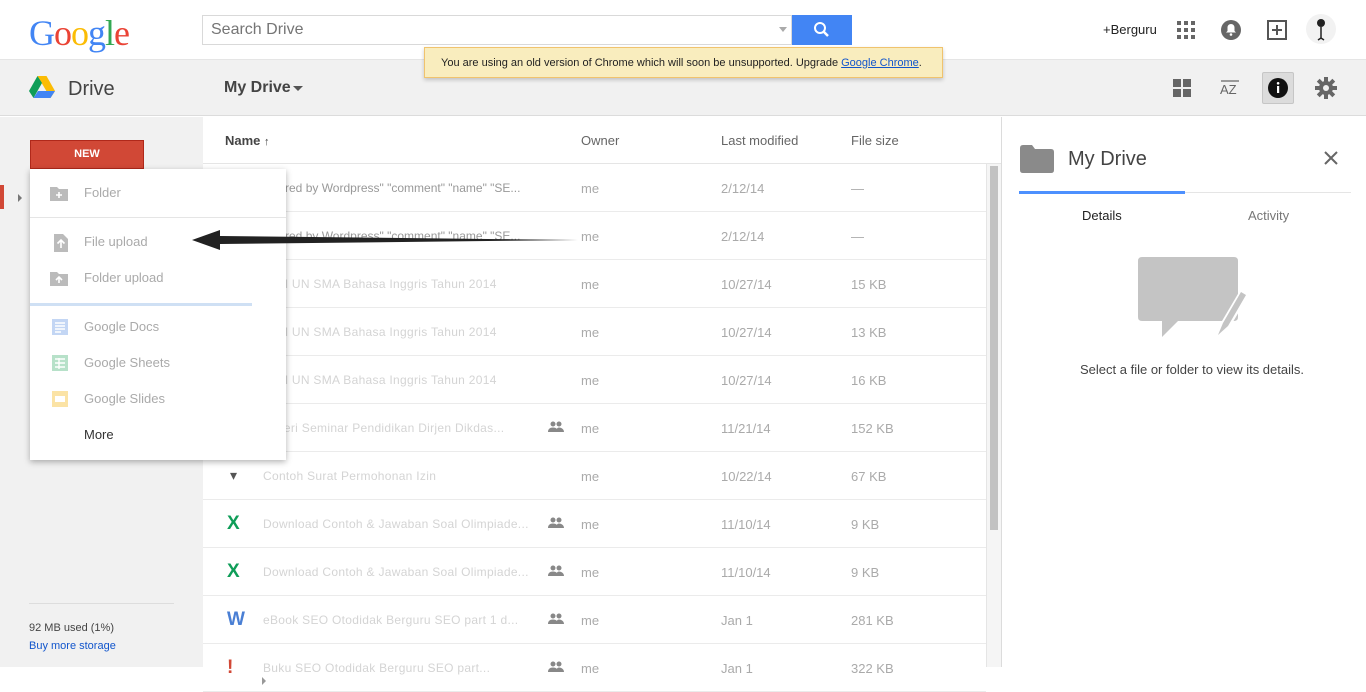 This screenshot has width=1366, height=692. I want to click on column-name-header: Name ↑, so click(247, 140).